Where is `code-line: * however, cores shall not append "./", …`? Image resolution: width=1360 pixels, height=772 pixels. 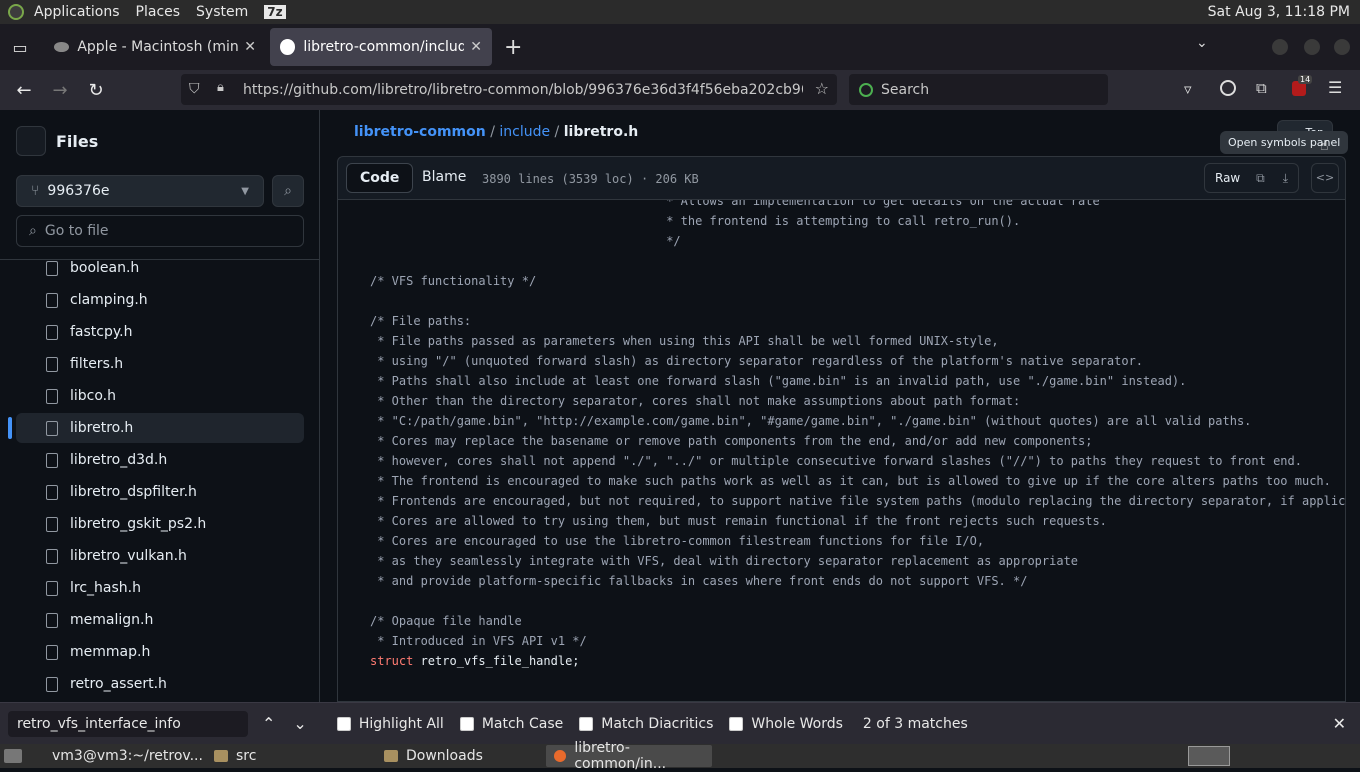 code-line: * however, cores shall not append "./", … is located at coordinates (836, 461).